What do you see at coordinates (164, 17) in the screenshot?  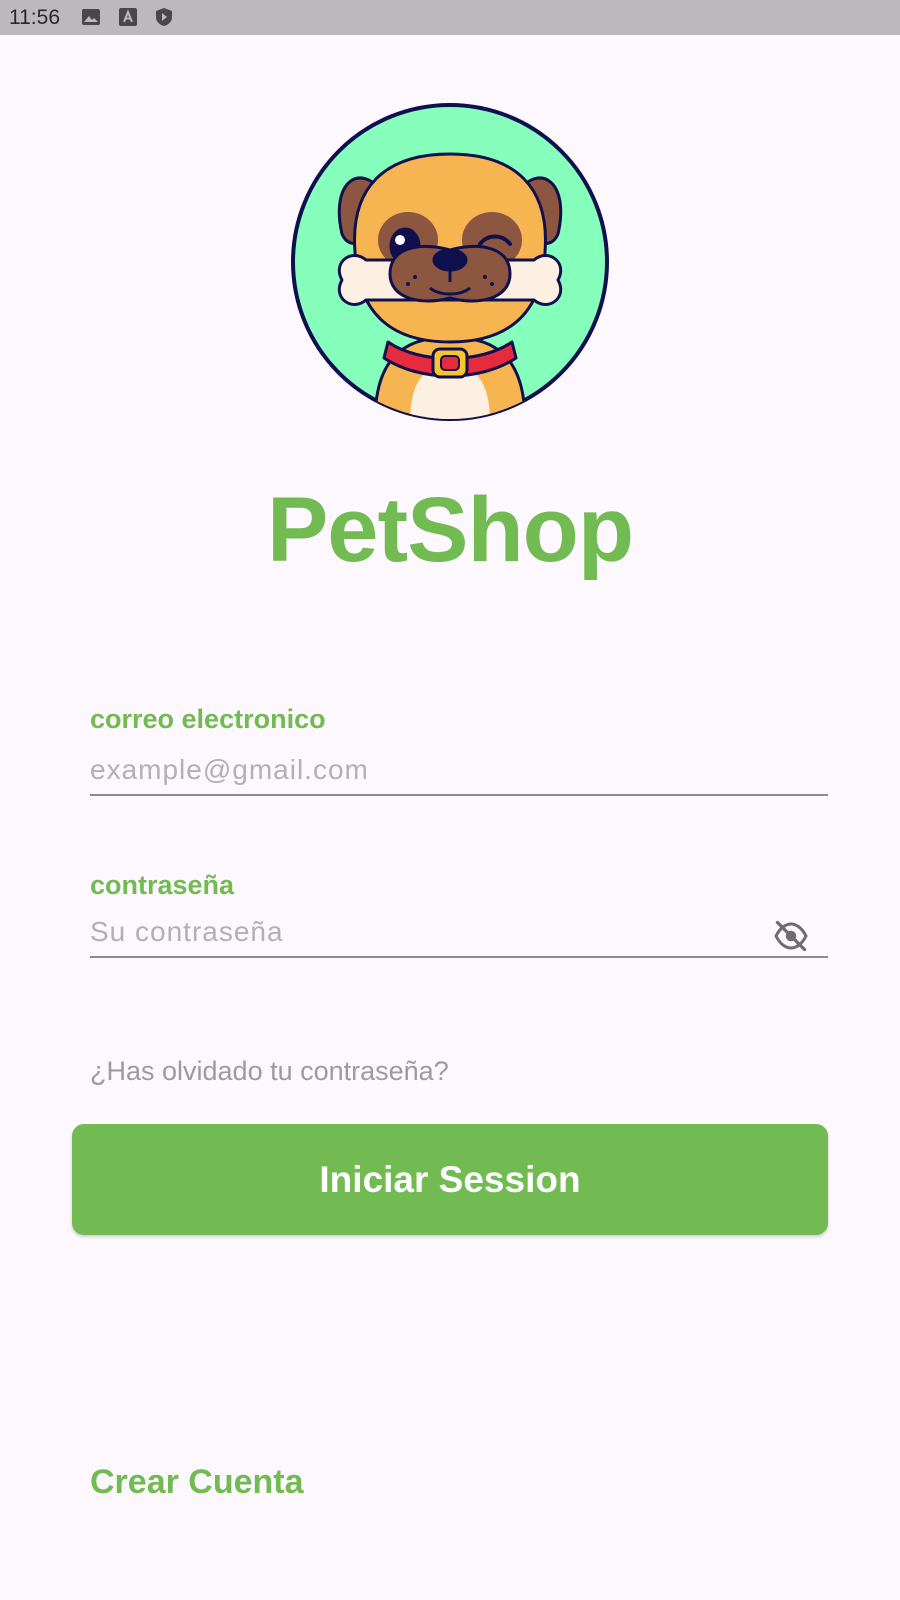 I see `shield-play-icon` at bounding box center [164, 17].